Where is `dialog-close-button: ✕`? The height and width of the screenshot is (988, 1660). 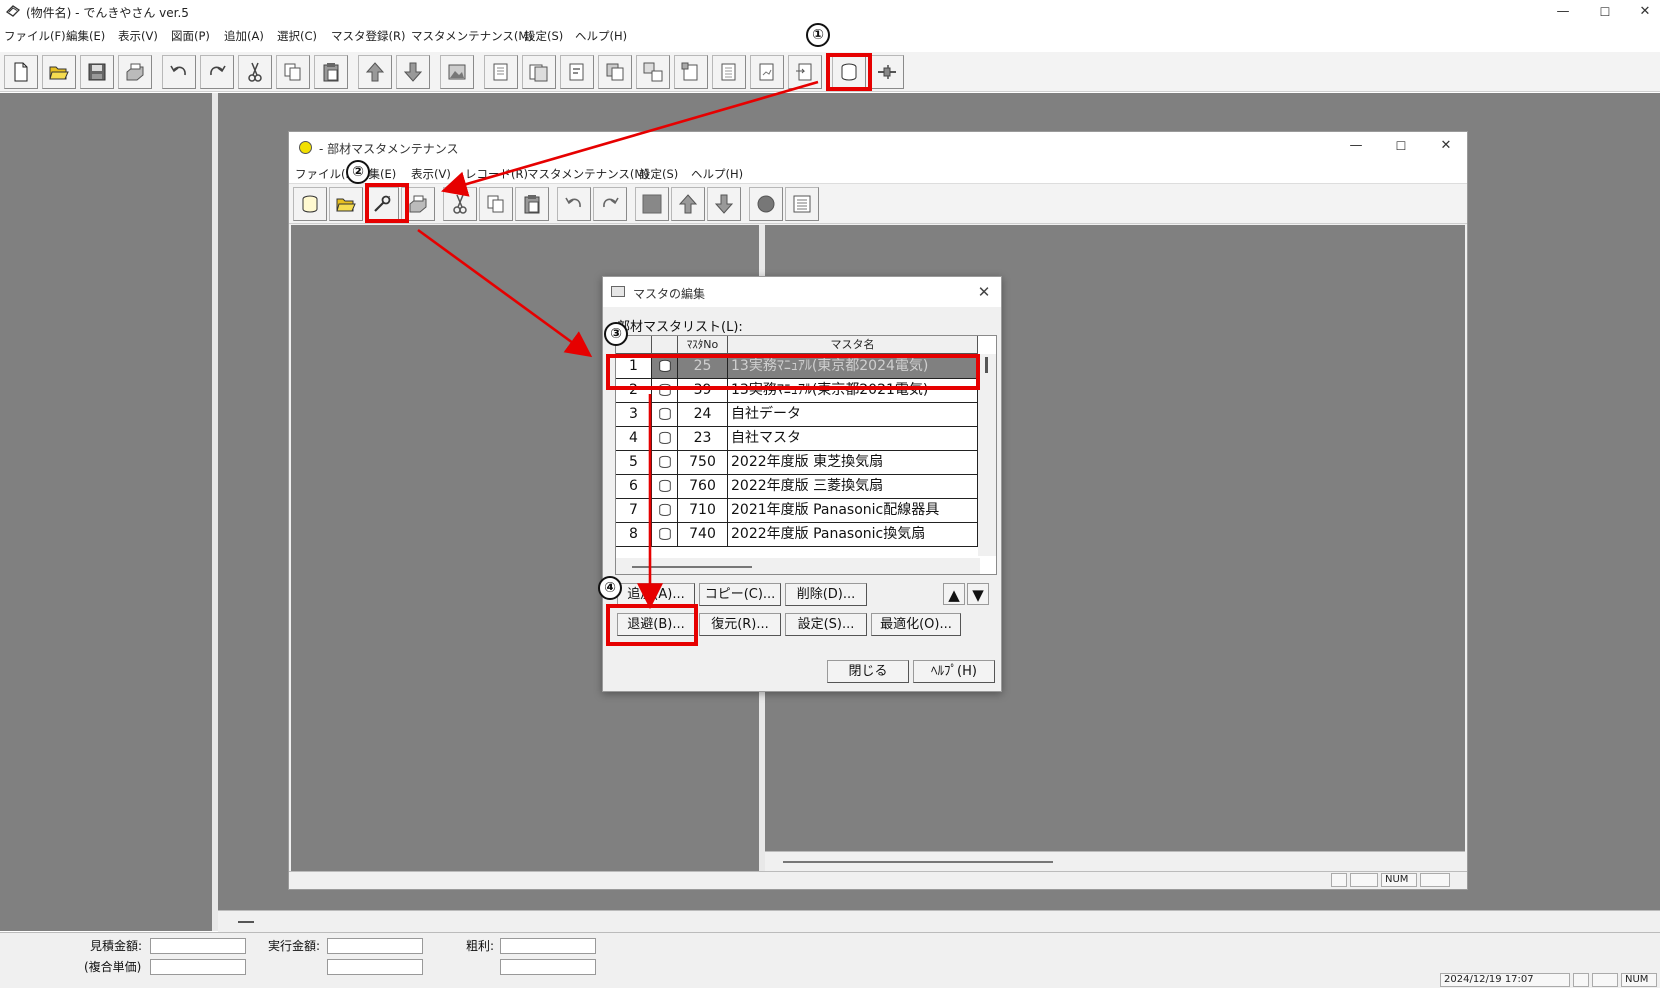
dialog-close-button: ✕ is located at coordinates (984, 292).